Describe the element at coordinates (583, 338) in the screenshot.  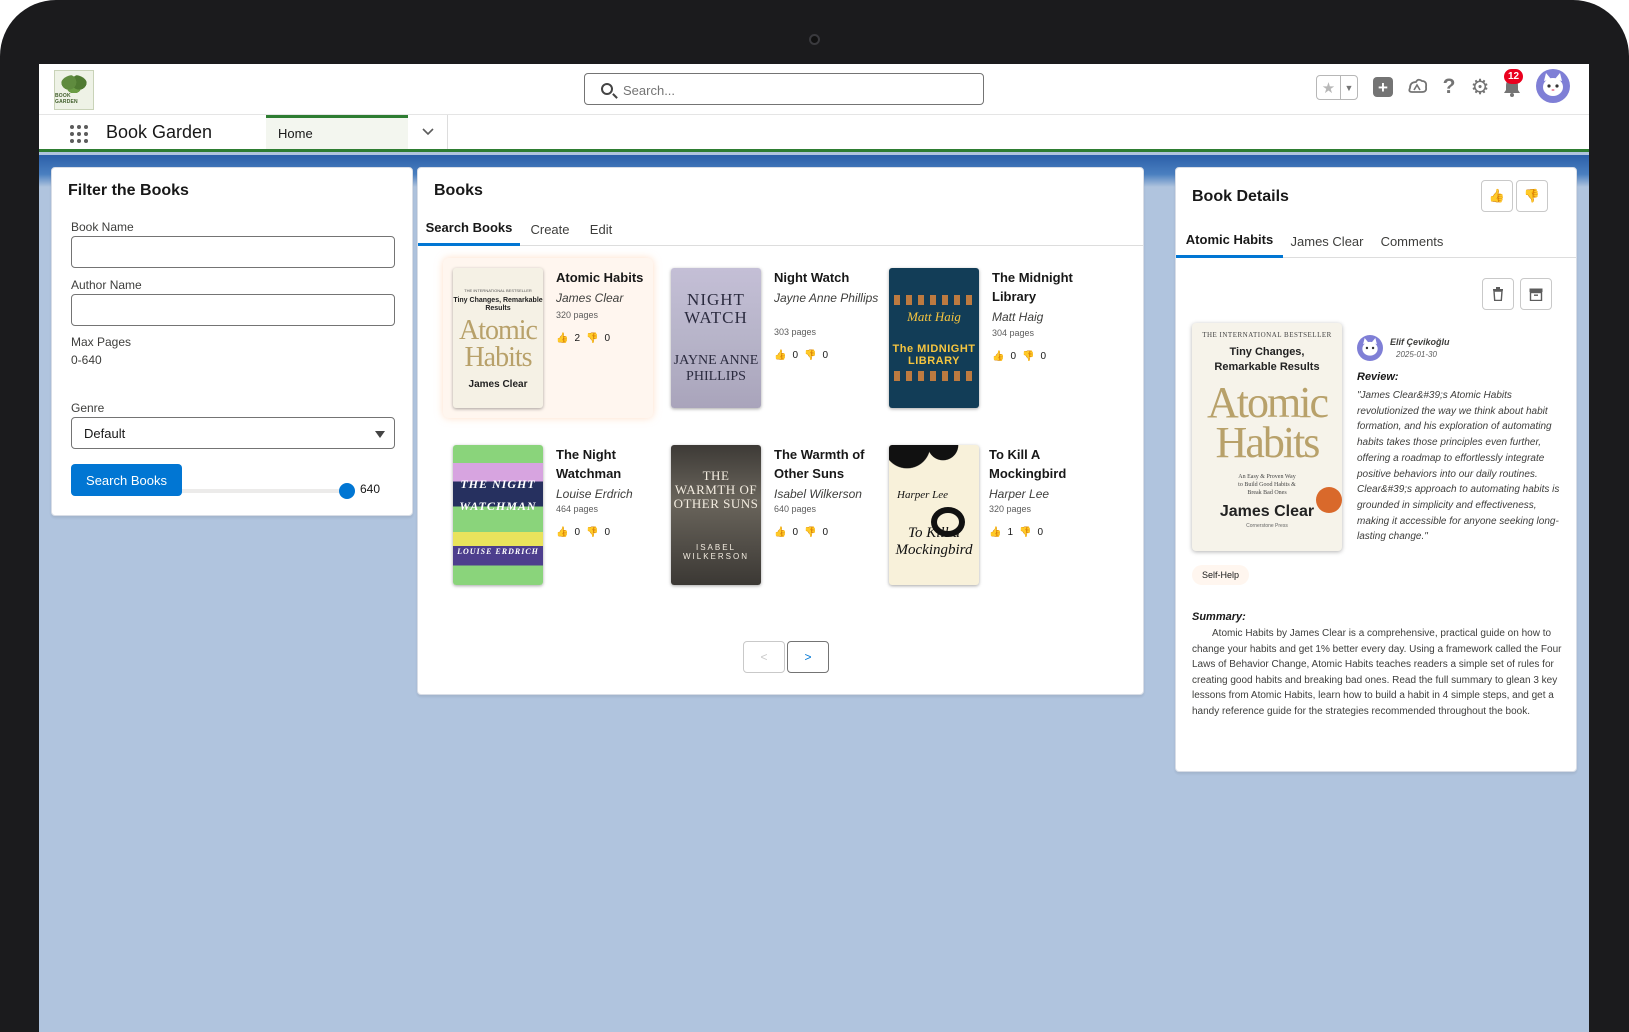
I see `book-votes: 👍 2 👎 0` at that location.